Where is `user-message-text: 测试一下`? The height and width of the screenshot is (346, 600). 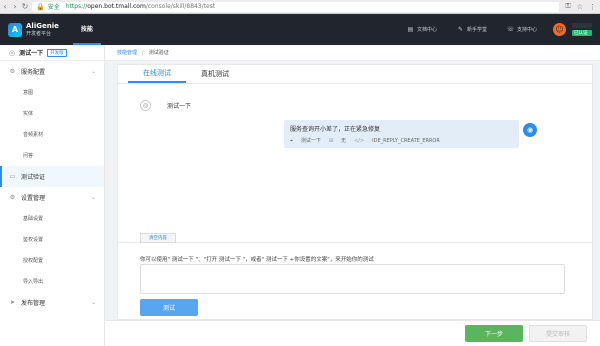 user-message-text: 测试一下 is located at coordinates (216, 105).